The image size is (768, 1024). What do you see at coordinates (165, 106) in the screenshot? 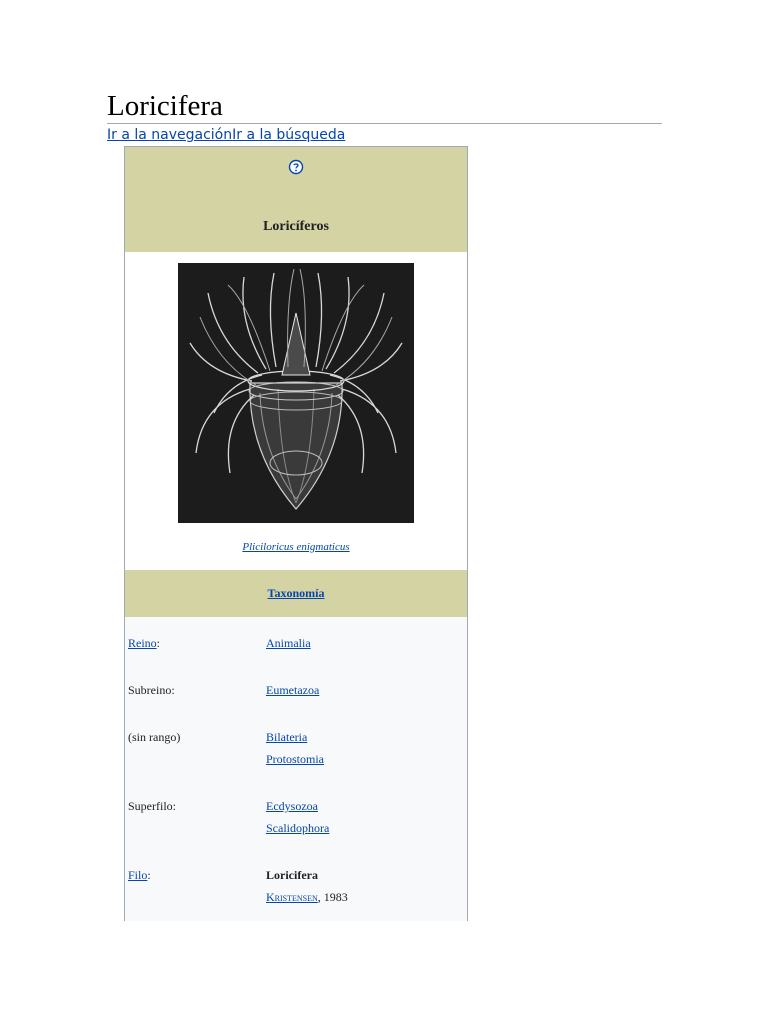
I see `page-title: Loricifera` at bounding box center [165, 106].